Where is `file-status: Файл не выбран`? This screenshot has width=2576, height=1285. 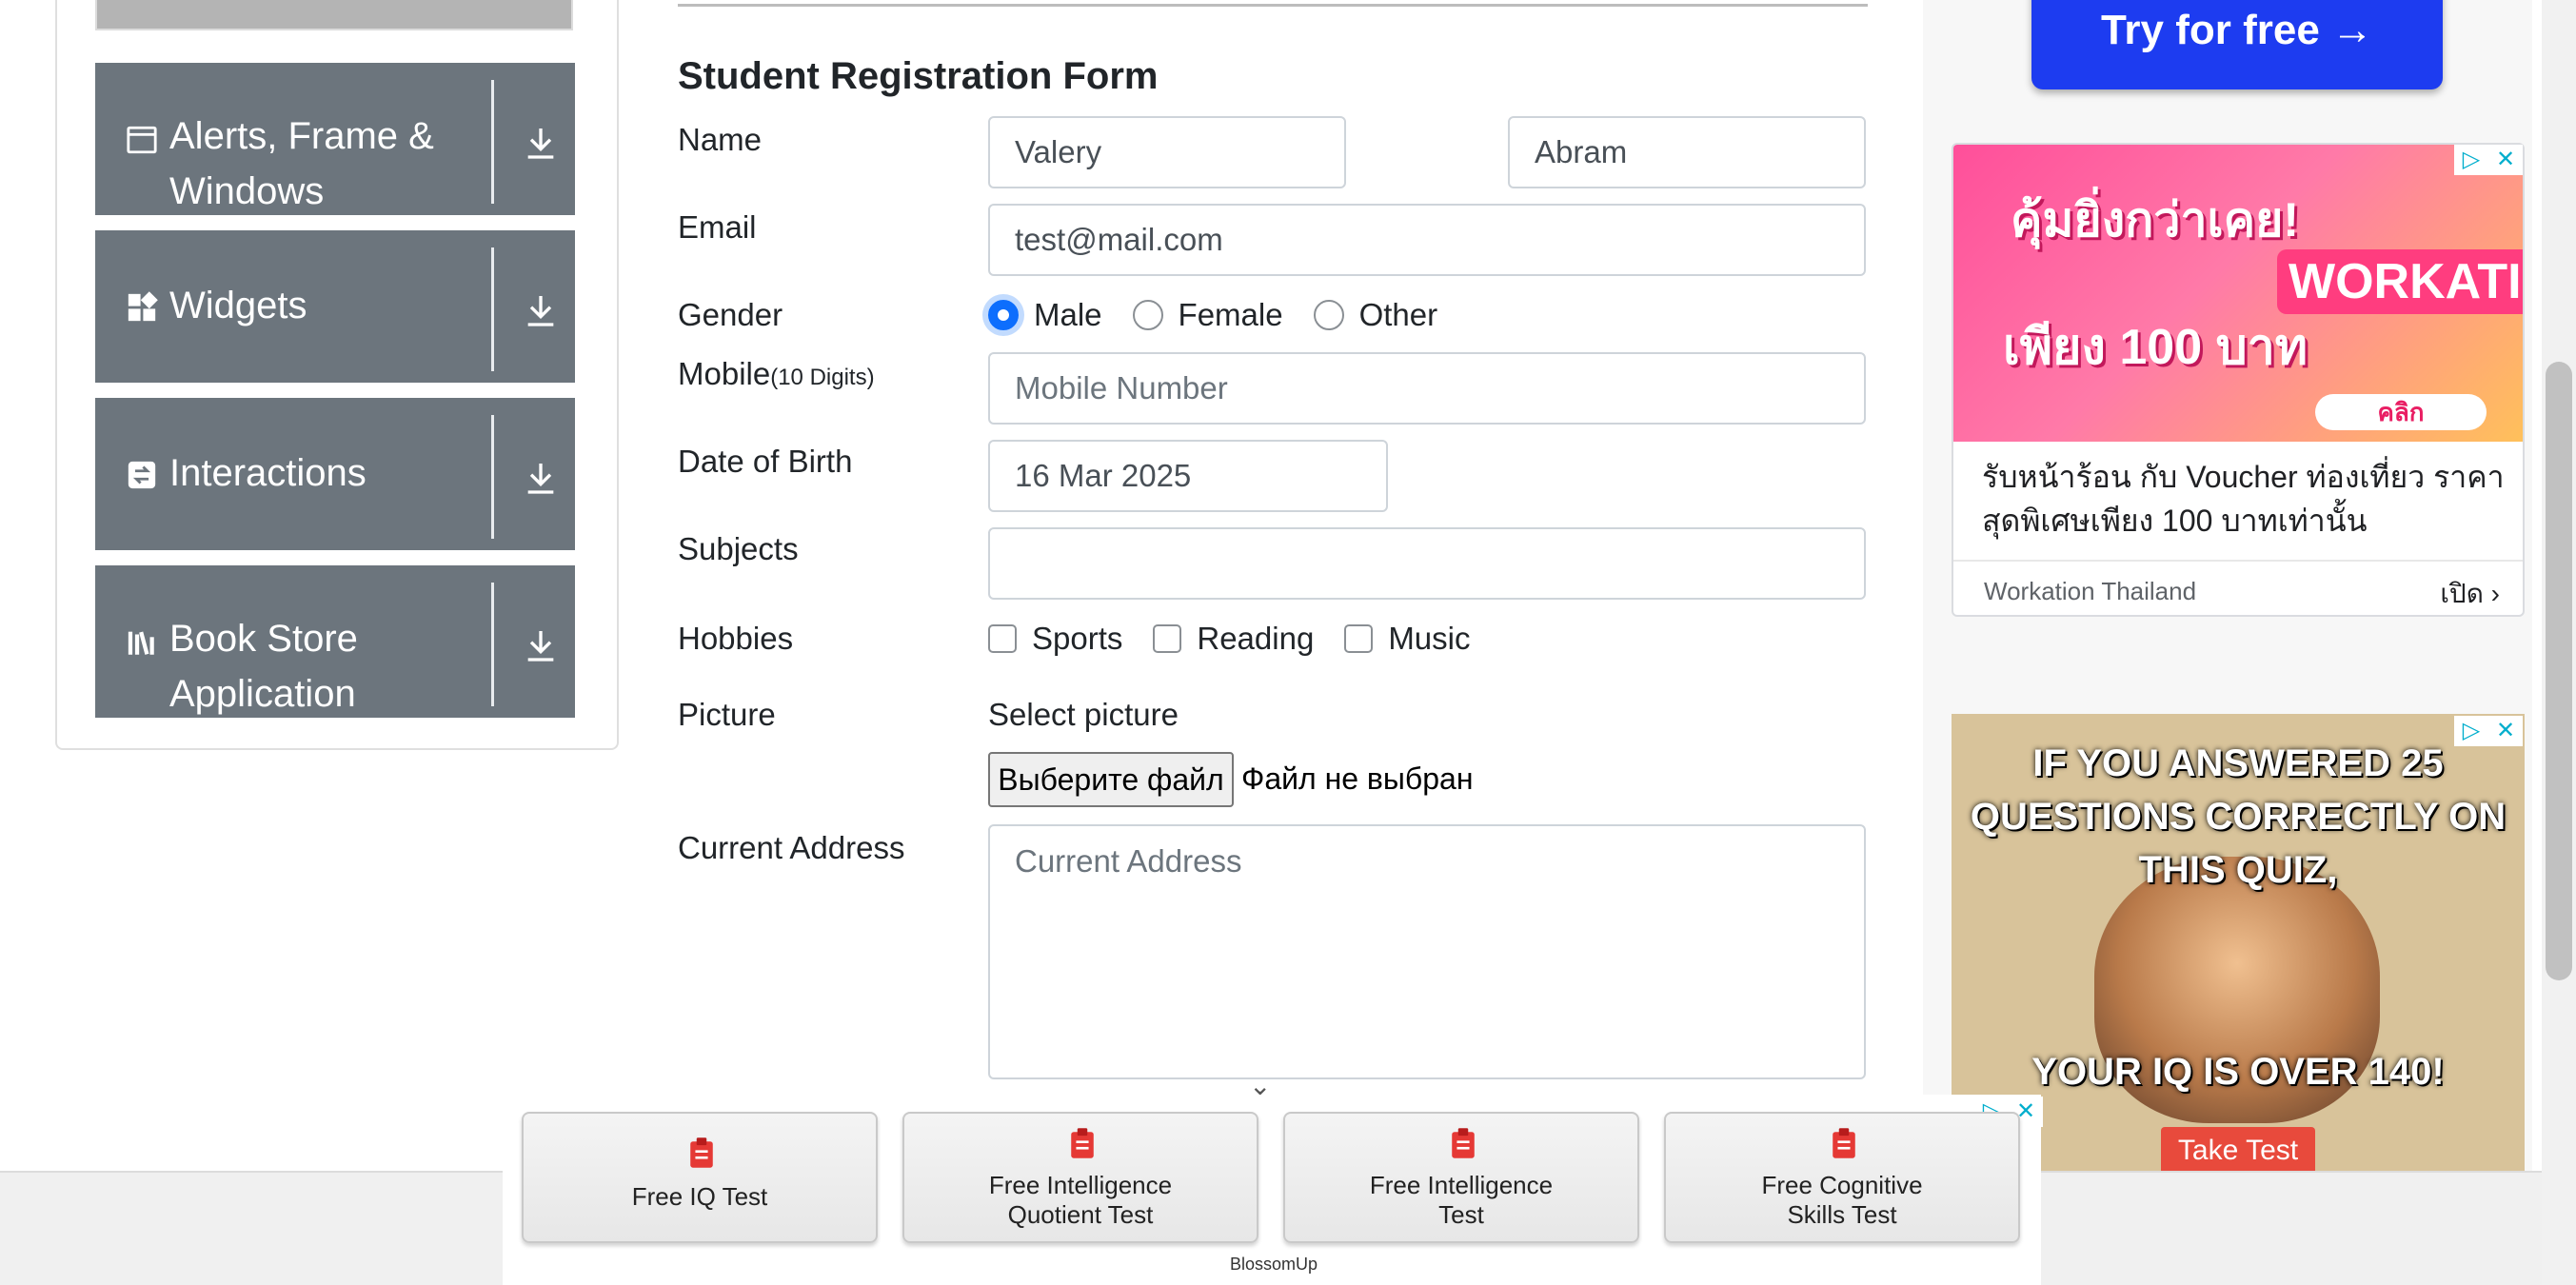 file-status: Файл не выбран is located at coordinates (1357, 778).